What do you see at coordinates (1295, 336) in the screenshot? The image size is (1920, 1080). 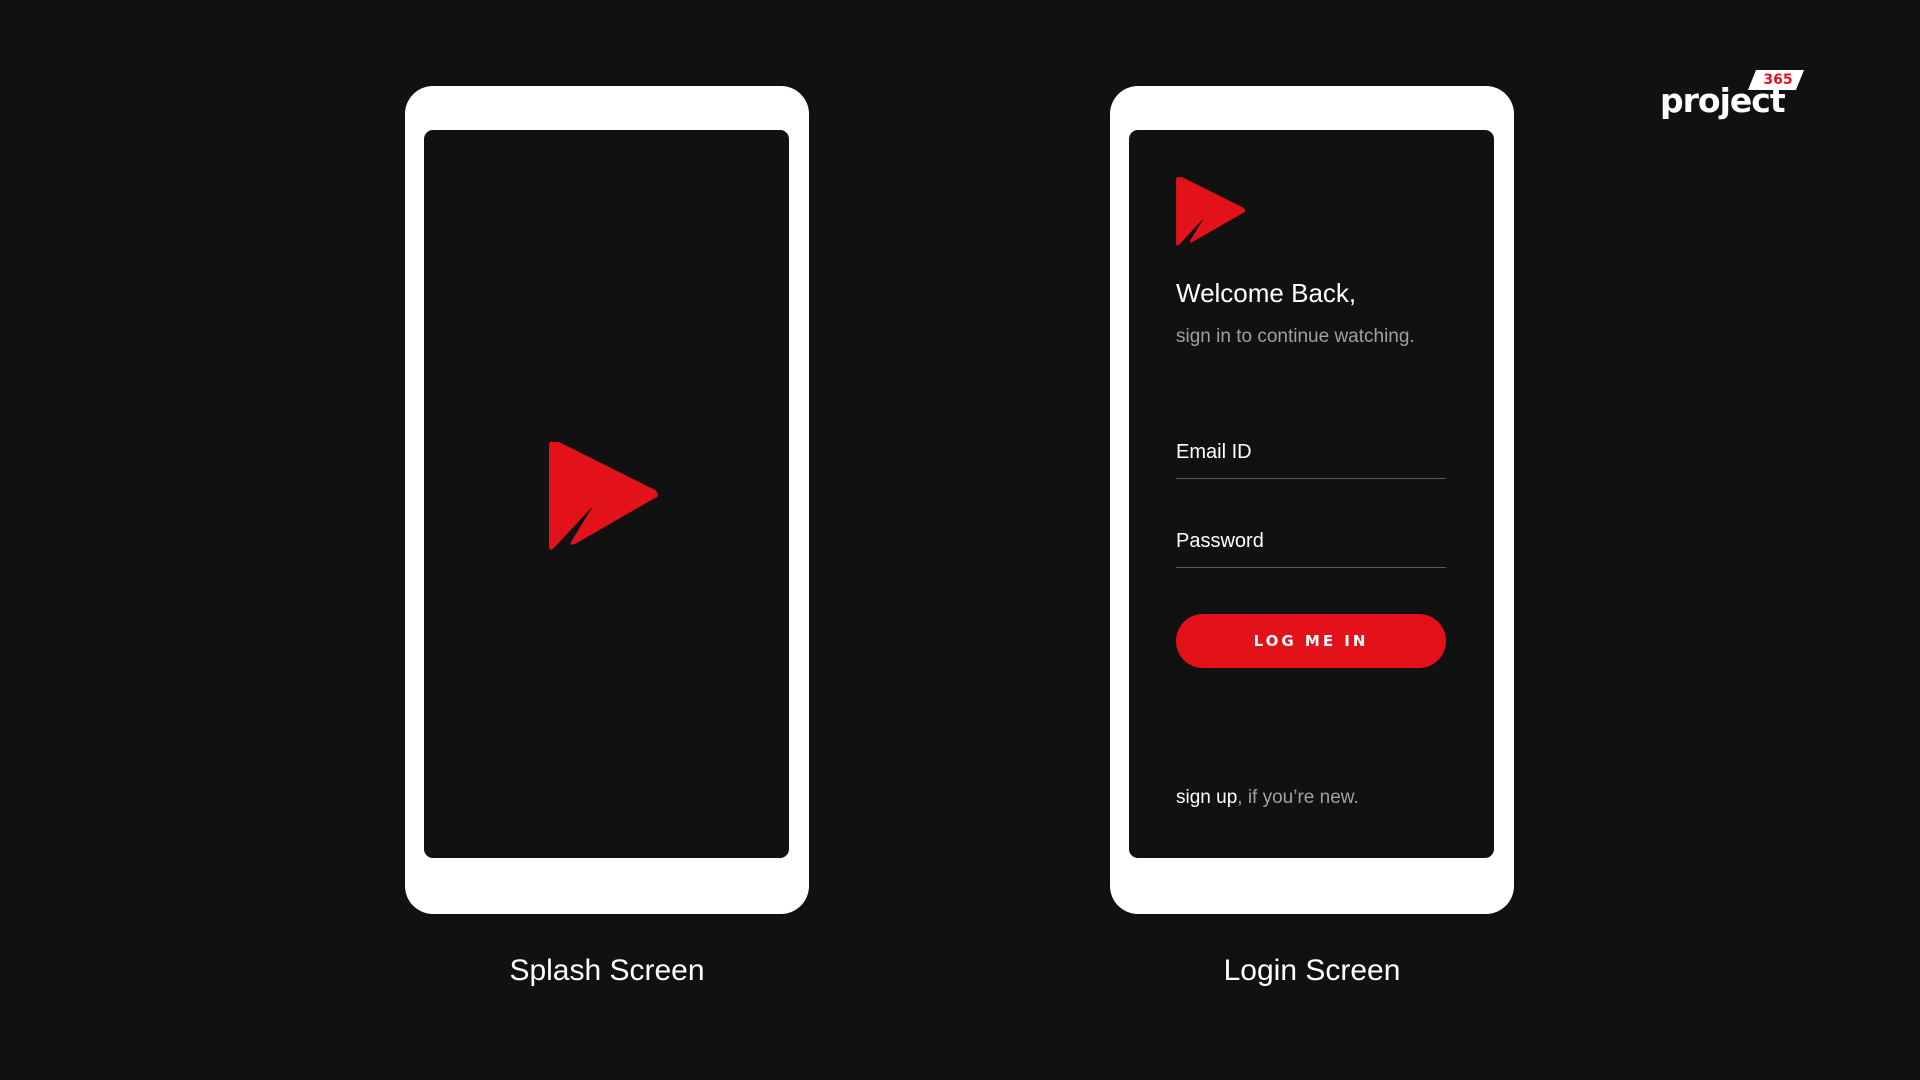 I see `welcome-subtitle: sign in to continue watching.` at bounding box center [1295, 336].